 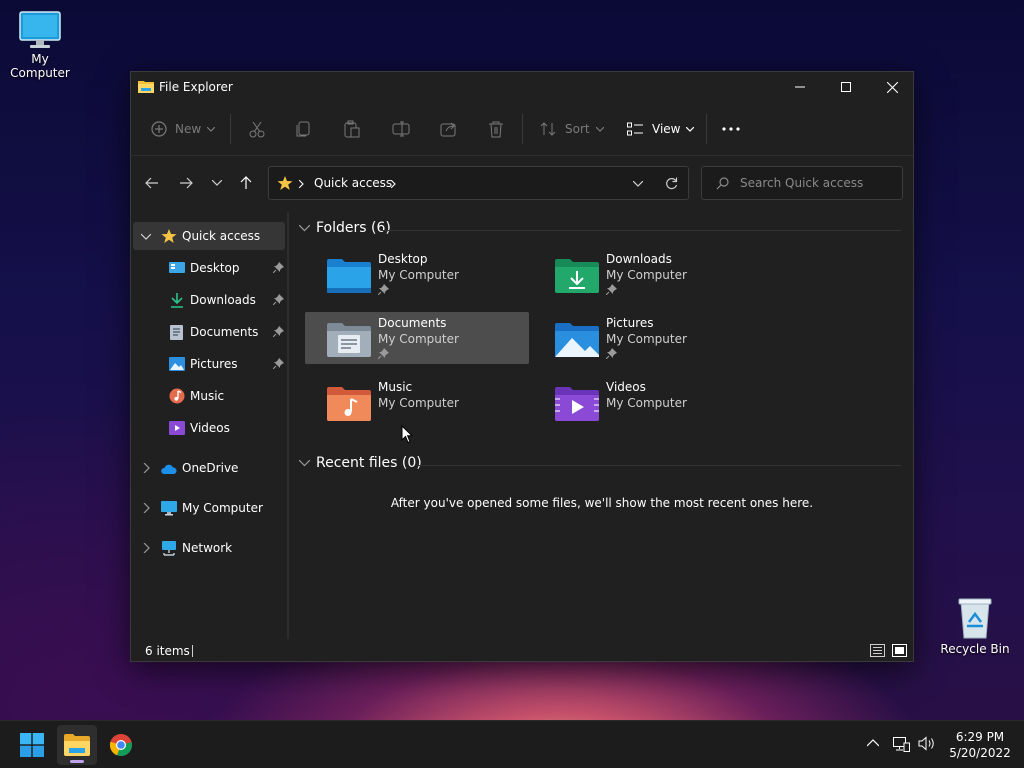 I want to click on view-button: View, so click(x=661, y=129).